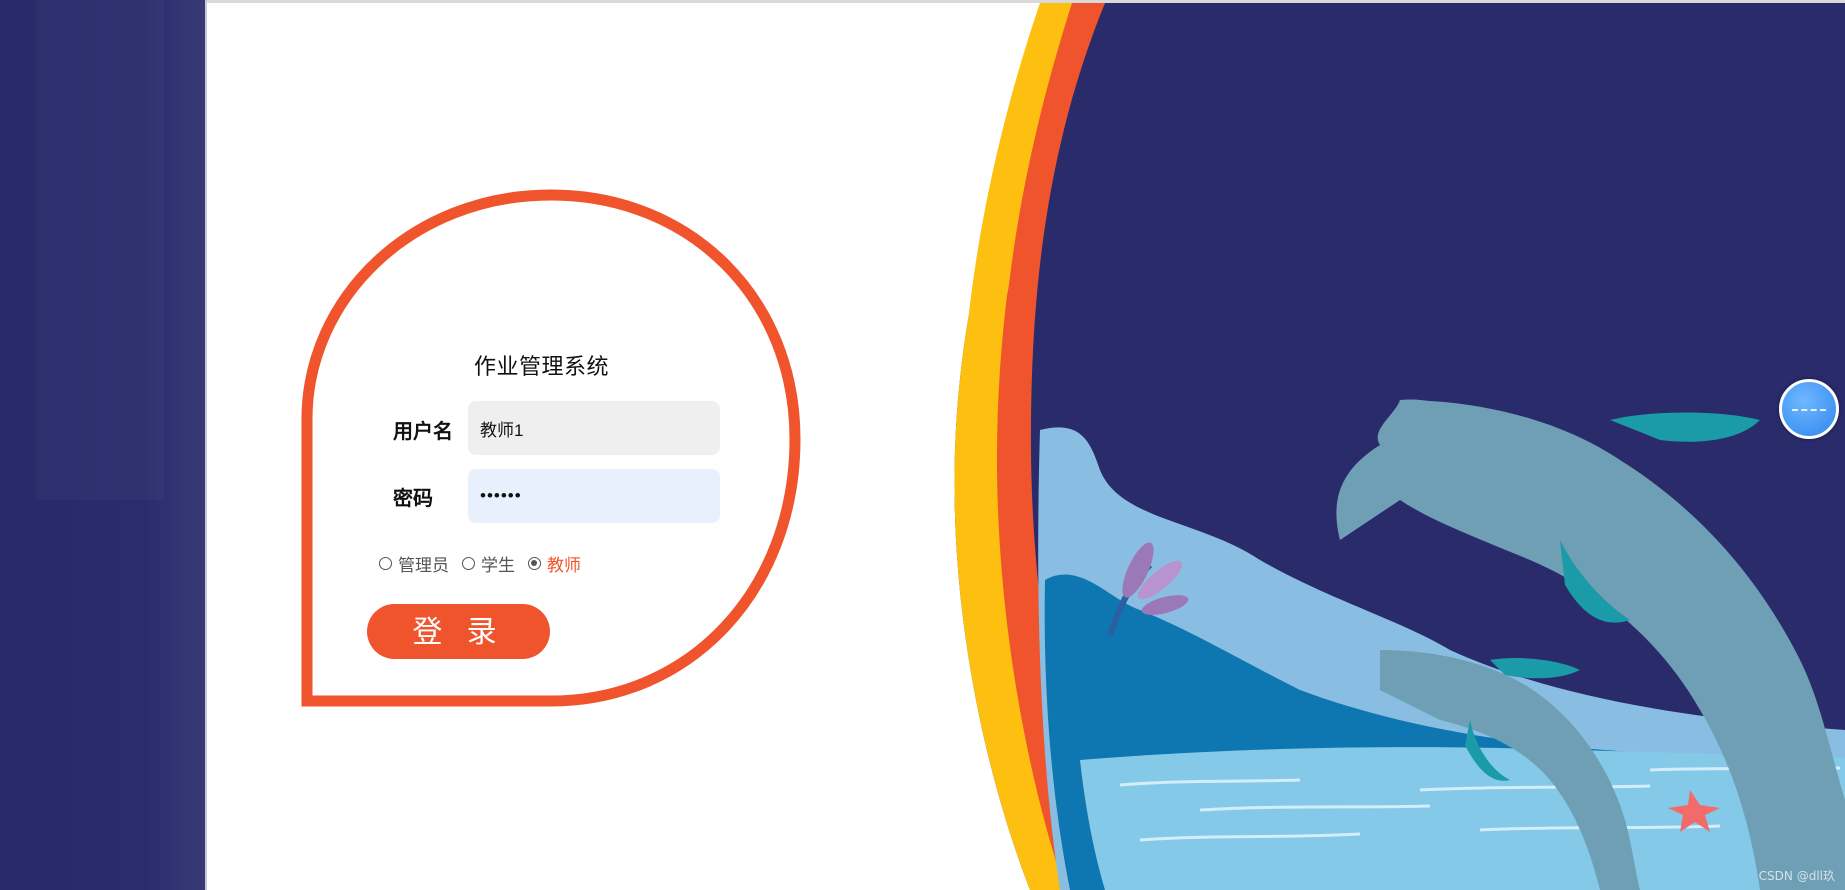 The height and width of the screenshot is (890, 1845). Describe the element at coordinates (458, 631) in the screenshot. I see `login-button: 登 录` at that location.